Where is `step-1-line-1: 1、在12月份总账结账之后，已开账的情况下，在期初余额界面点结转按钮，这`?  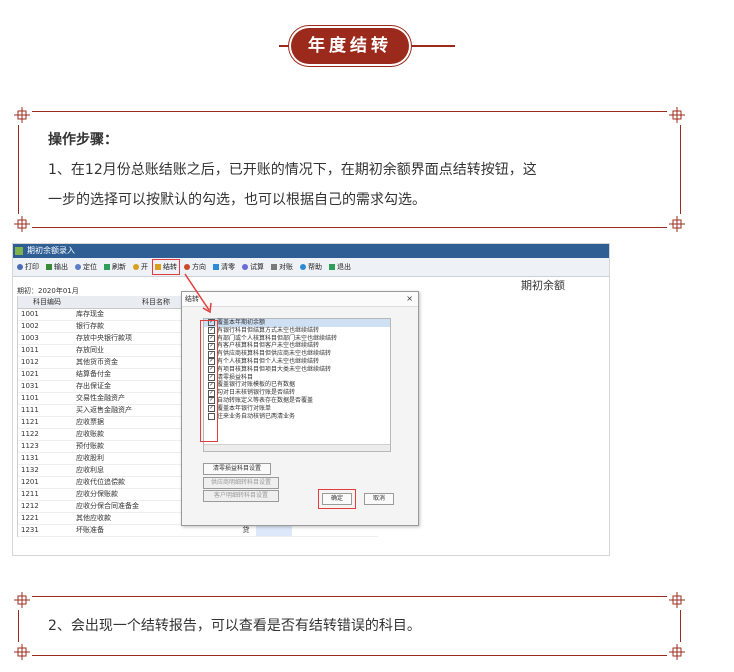 step-1-line-1: 1、在12月份总账结账之后，已开账的情况下，在期初余额界面点结转按钮，这 is located at coordinates (292, 170).